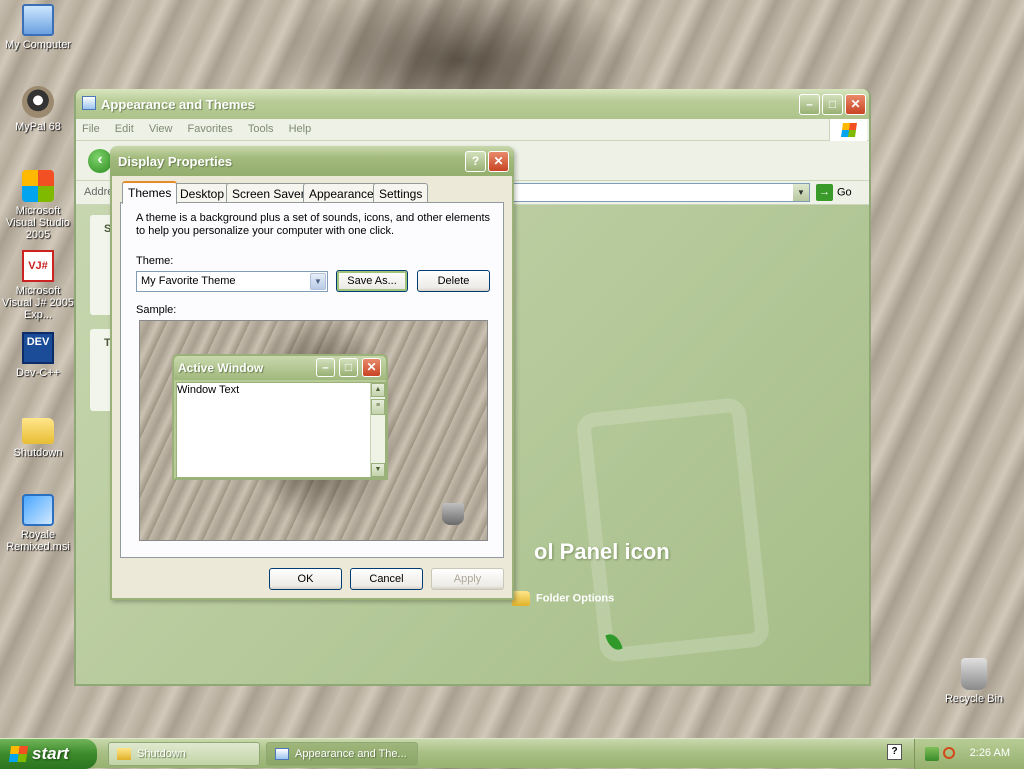 This screenshot has height=769, width=1024. What do you see at coordinates (832, 104) in the screenshot?
I see `maximize-button: □` at bounding box center [832, 104].